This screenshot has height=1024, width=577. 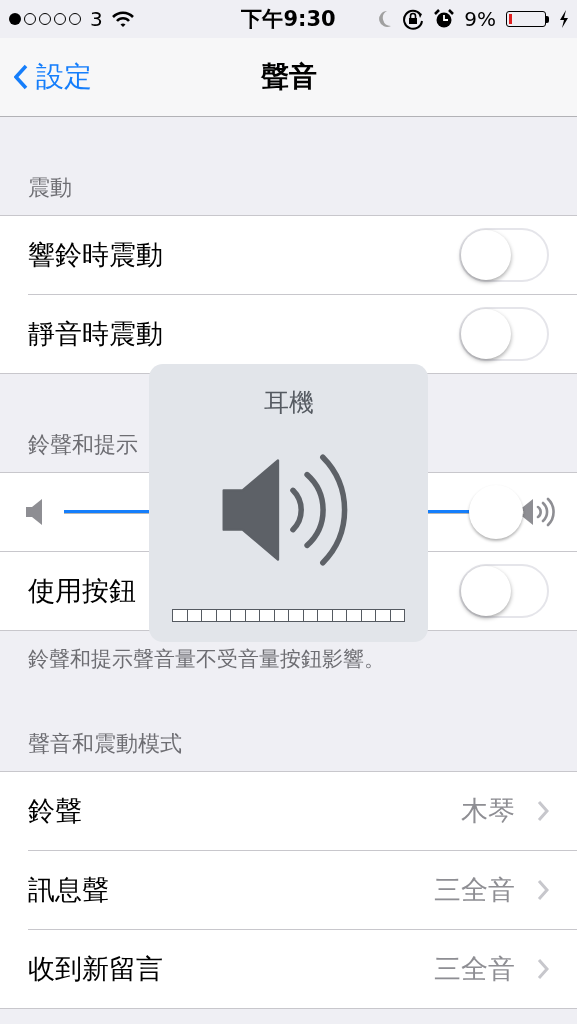 What do you see at coordinates (488, 811) in the screenshot?
I see `setting-value: 木琴` at bounding box center [488, 811].